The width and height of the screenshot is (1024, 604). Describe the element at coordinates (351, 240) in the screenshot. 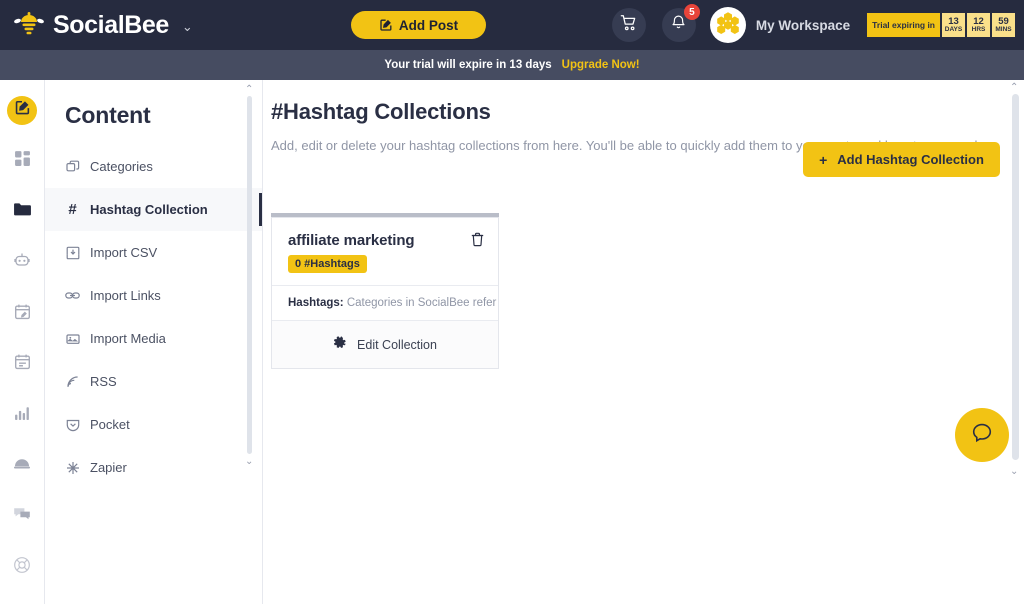

I see `collection-title: affiliate marketing` at that location.